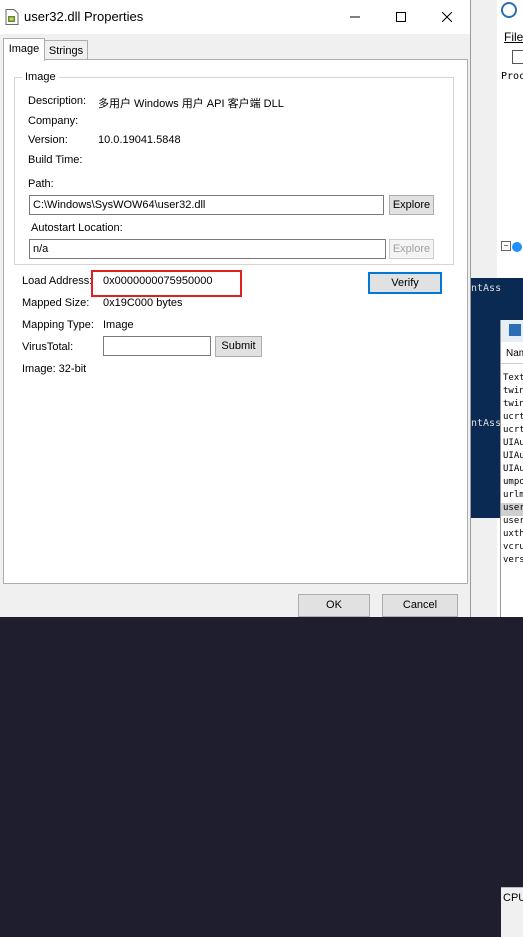  I want to click on window-icon, so click(515, 330).